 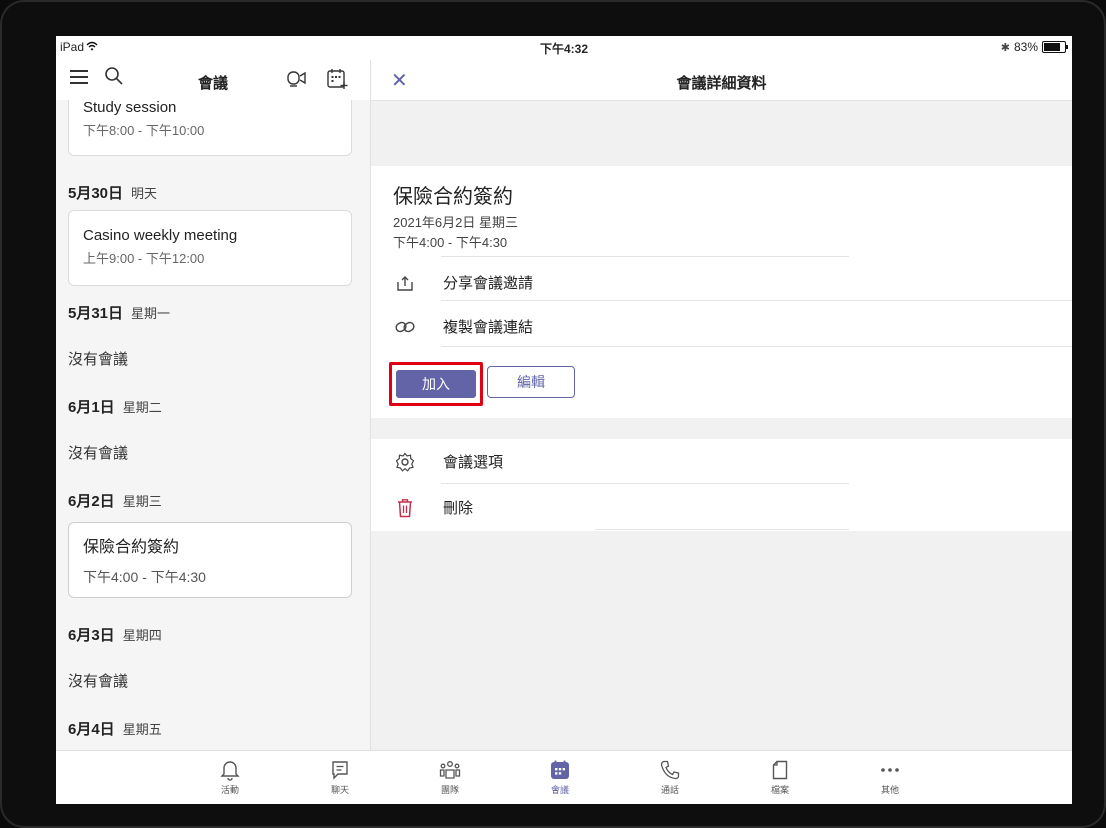 I want to click on tab-label: 聊天, so click(x=339, y=790).